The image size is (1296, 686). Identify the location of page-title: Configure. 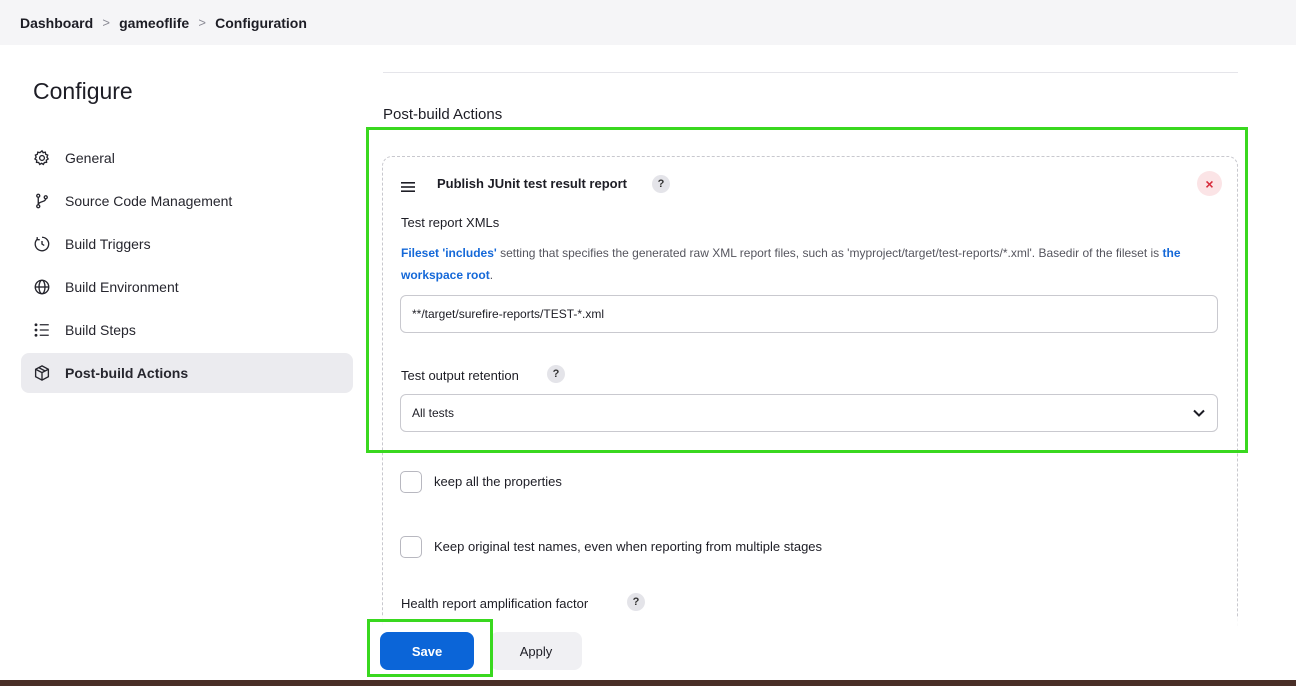
(83, 91).